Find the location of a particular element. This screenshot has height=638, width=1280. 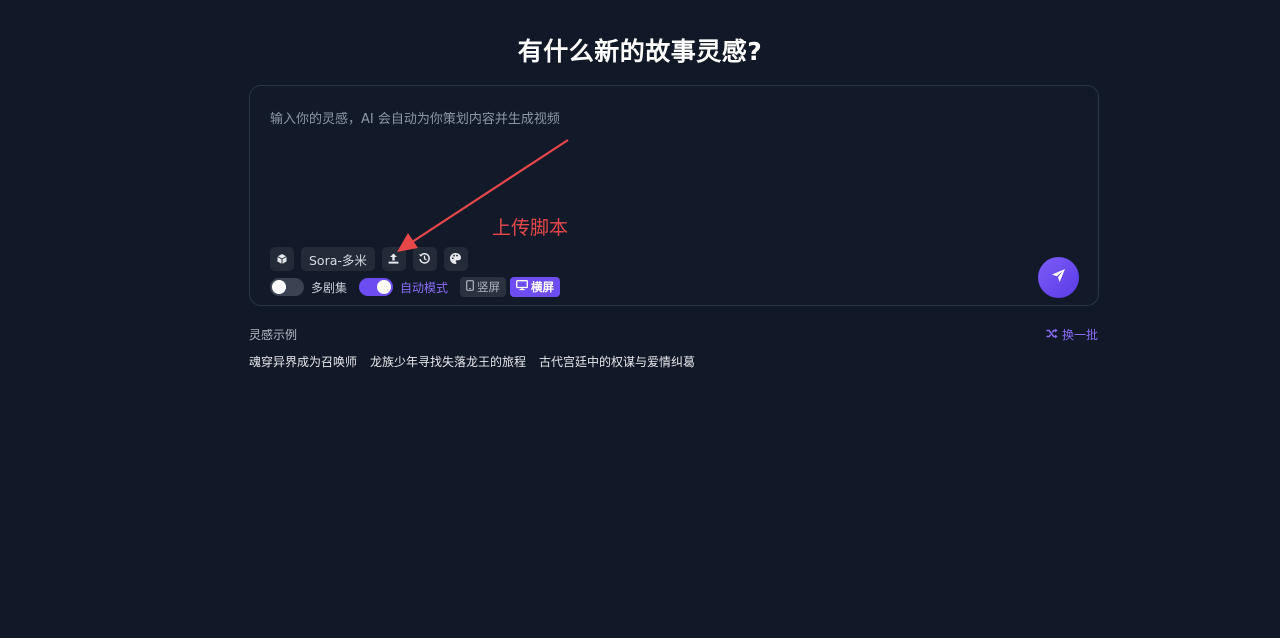

auto-mode-toggle is located at coordinates (376, 287).